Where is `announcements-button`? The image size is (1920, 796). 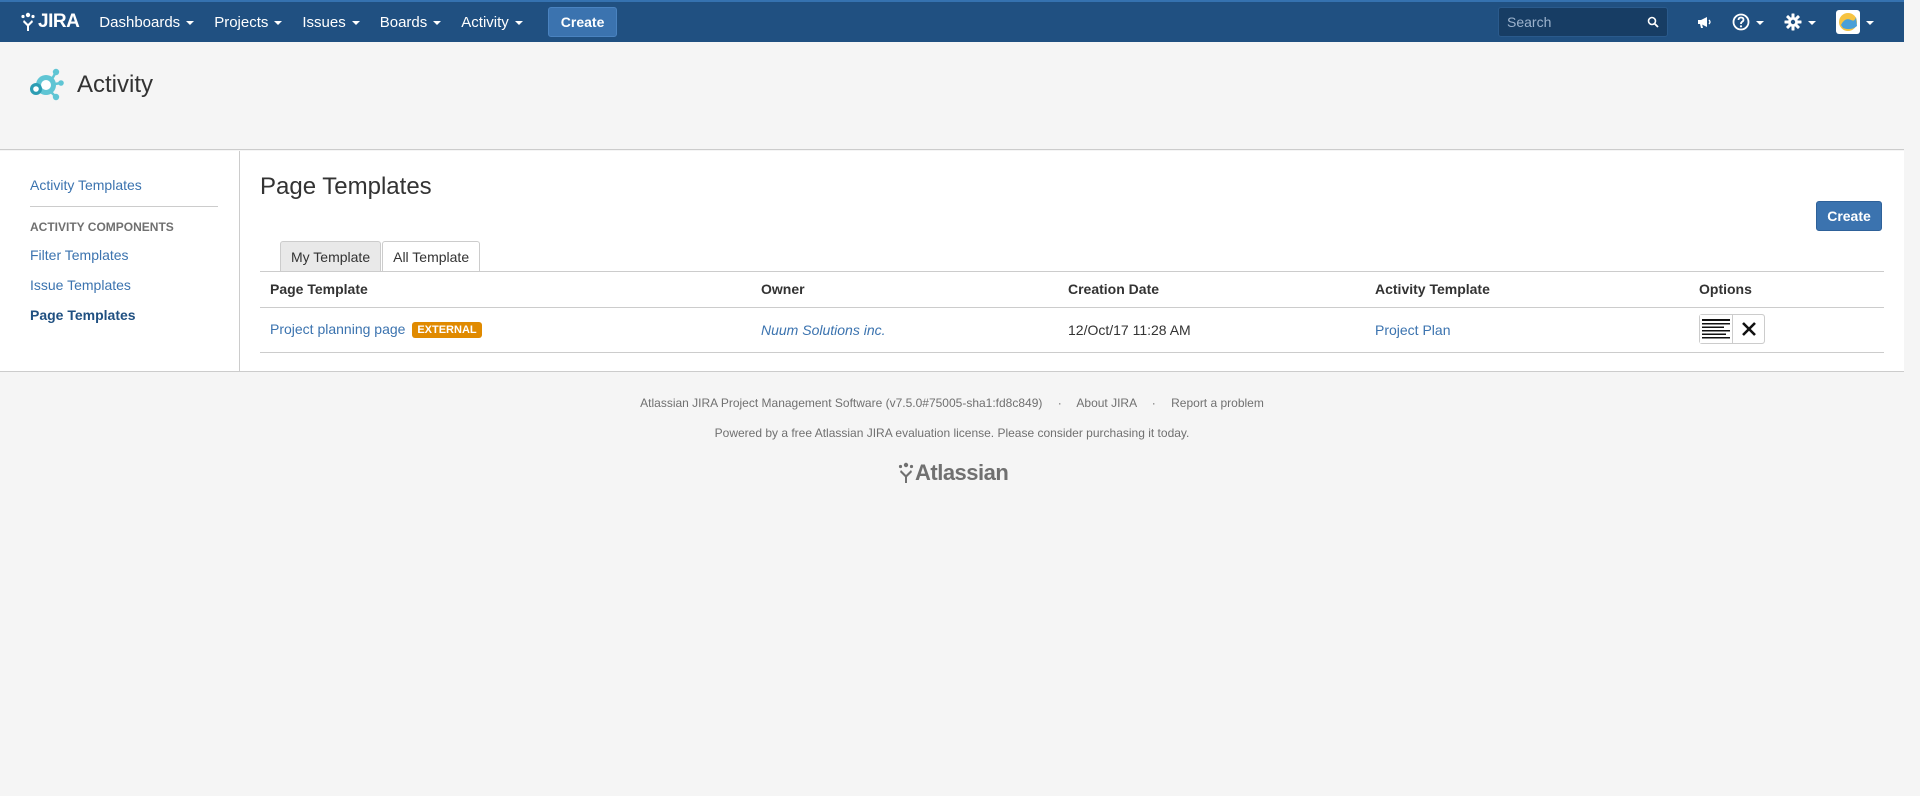 announcements-button is located at coordinates (1704, 22).